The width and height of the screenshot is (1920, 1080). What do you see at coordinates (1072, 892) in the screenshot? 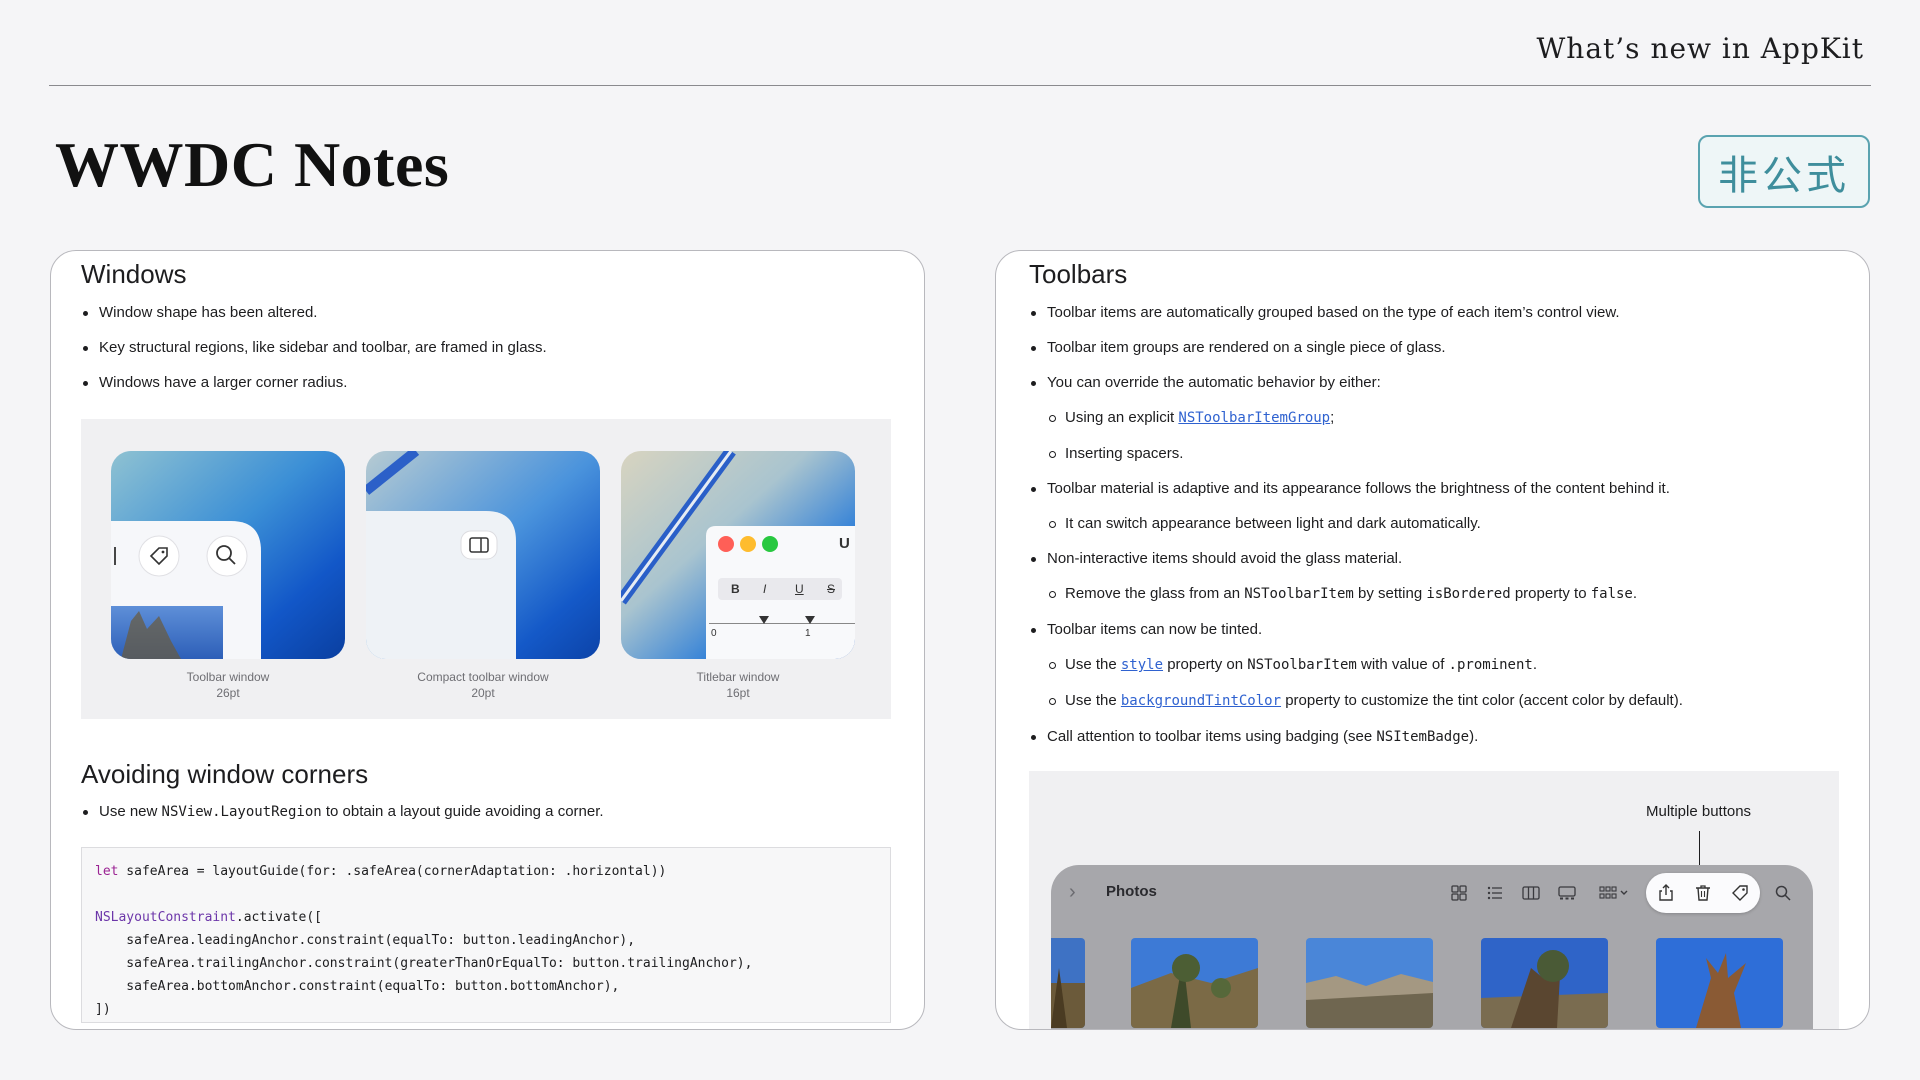
I see `chevron-right-icon: ›` at bounding box center [1072, 892].